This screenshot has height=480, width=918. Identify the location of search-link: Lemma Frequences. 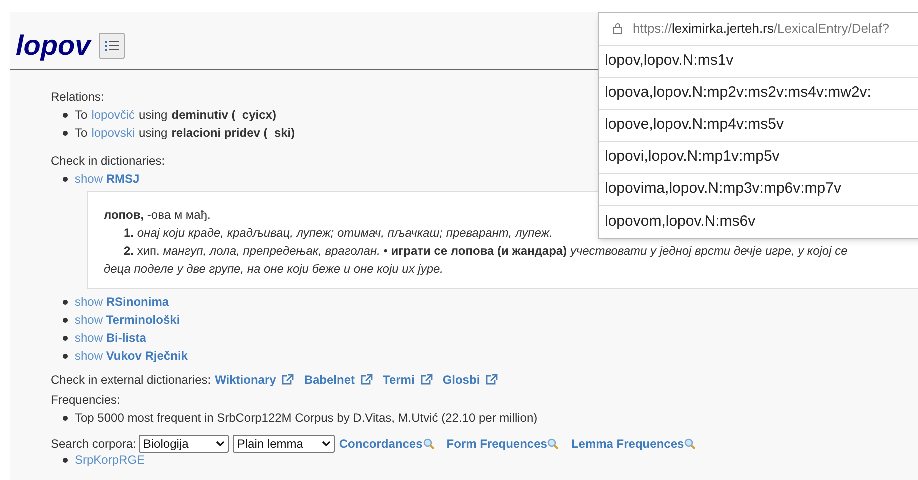
(627, 444).